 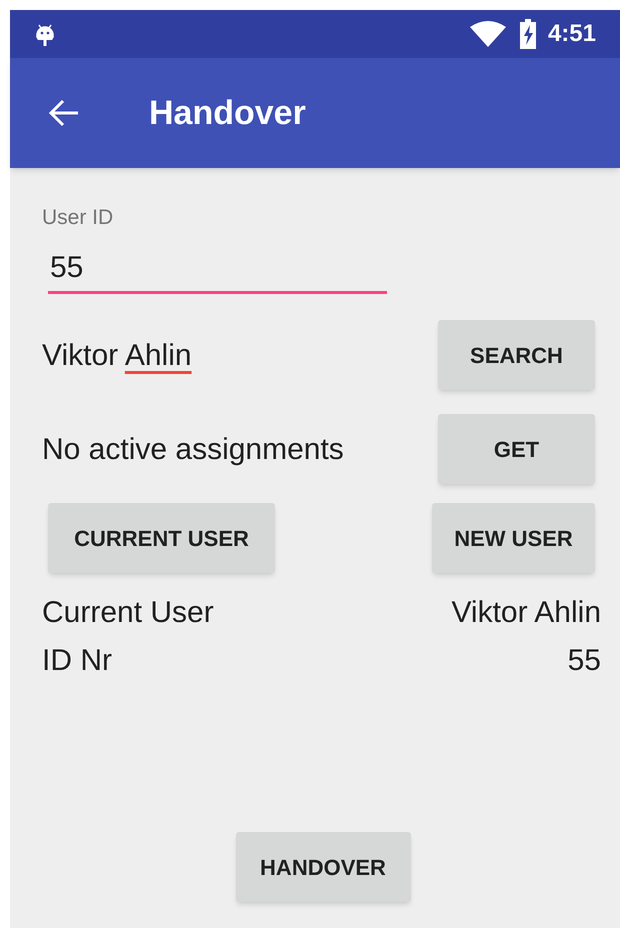 What do you see at coordinates (516, 355) in the screenshot?
I see `search-button: SEARCH` at bounding box center [516, 355].